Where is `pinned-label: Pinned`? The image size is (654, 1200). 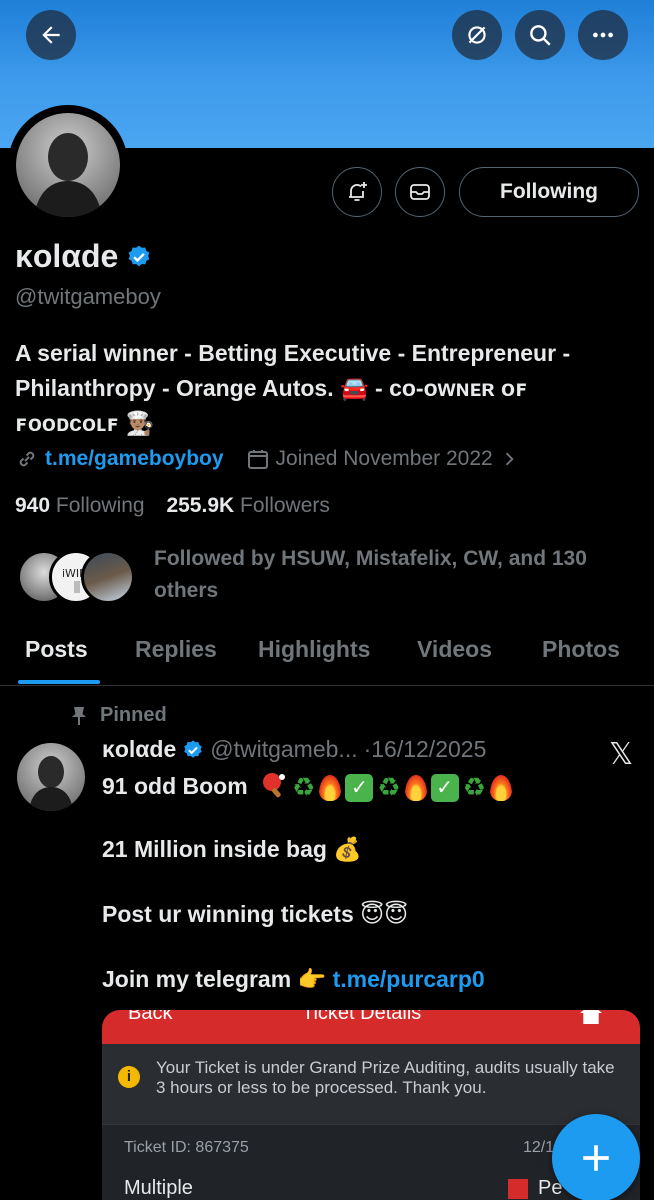
pinned-label: Pinned is located at coordinates (118, 715).